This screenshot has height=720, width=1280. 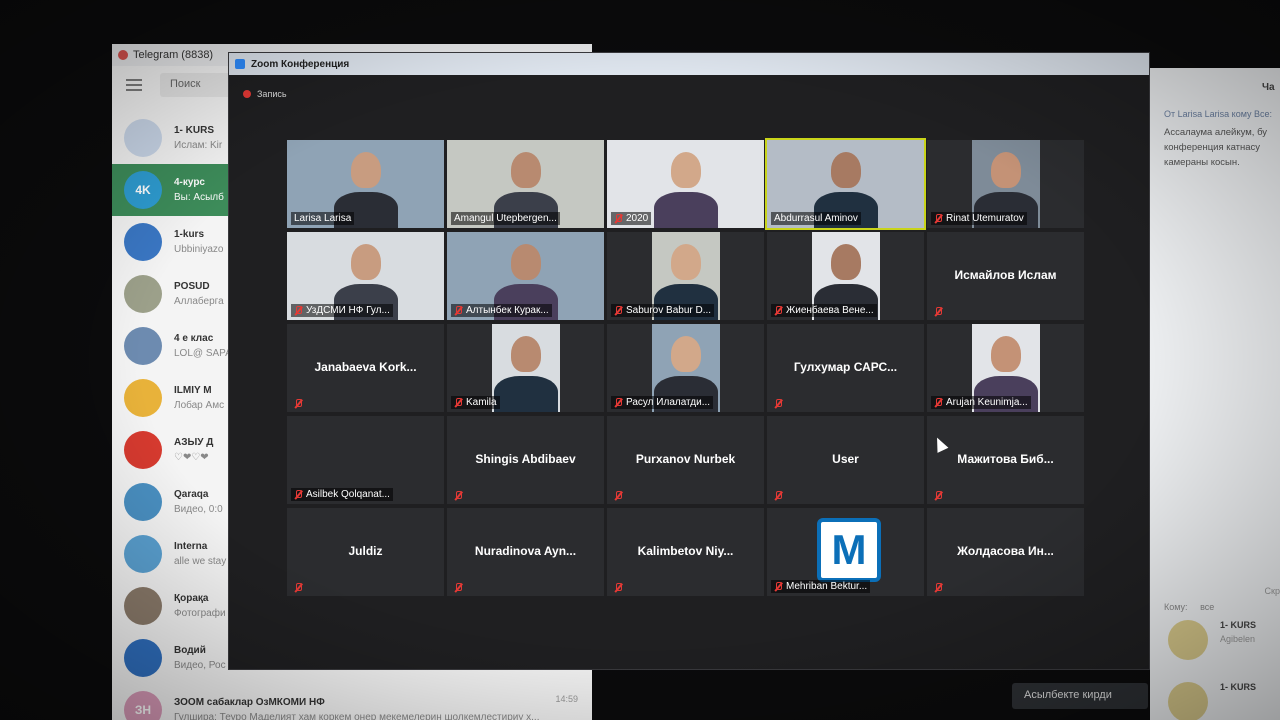 I want to click on avatar: ЗН, so click(x=143, y=705).